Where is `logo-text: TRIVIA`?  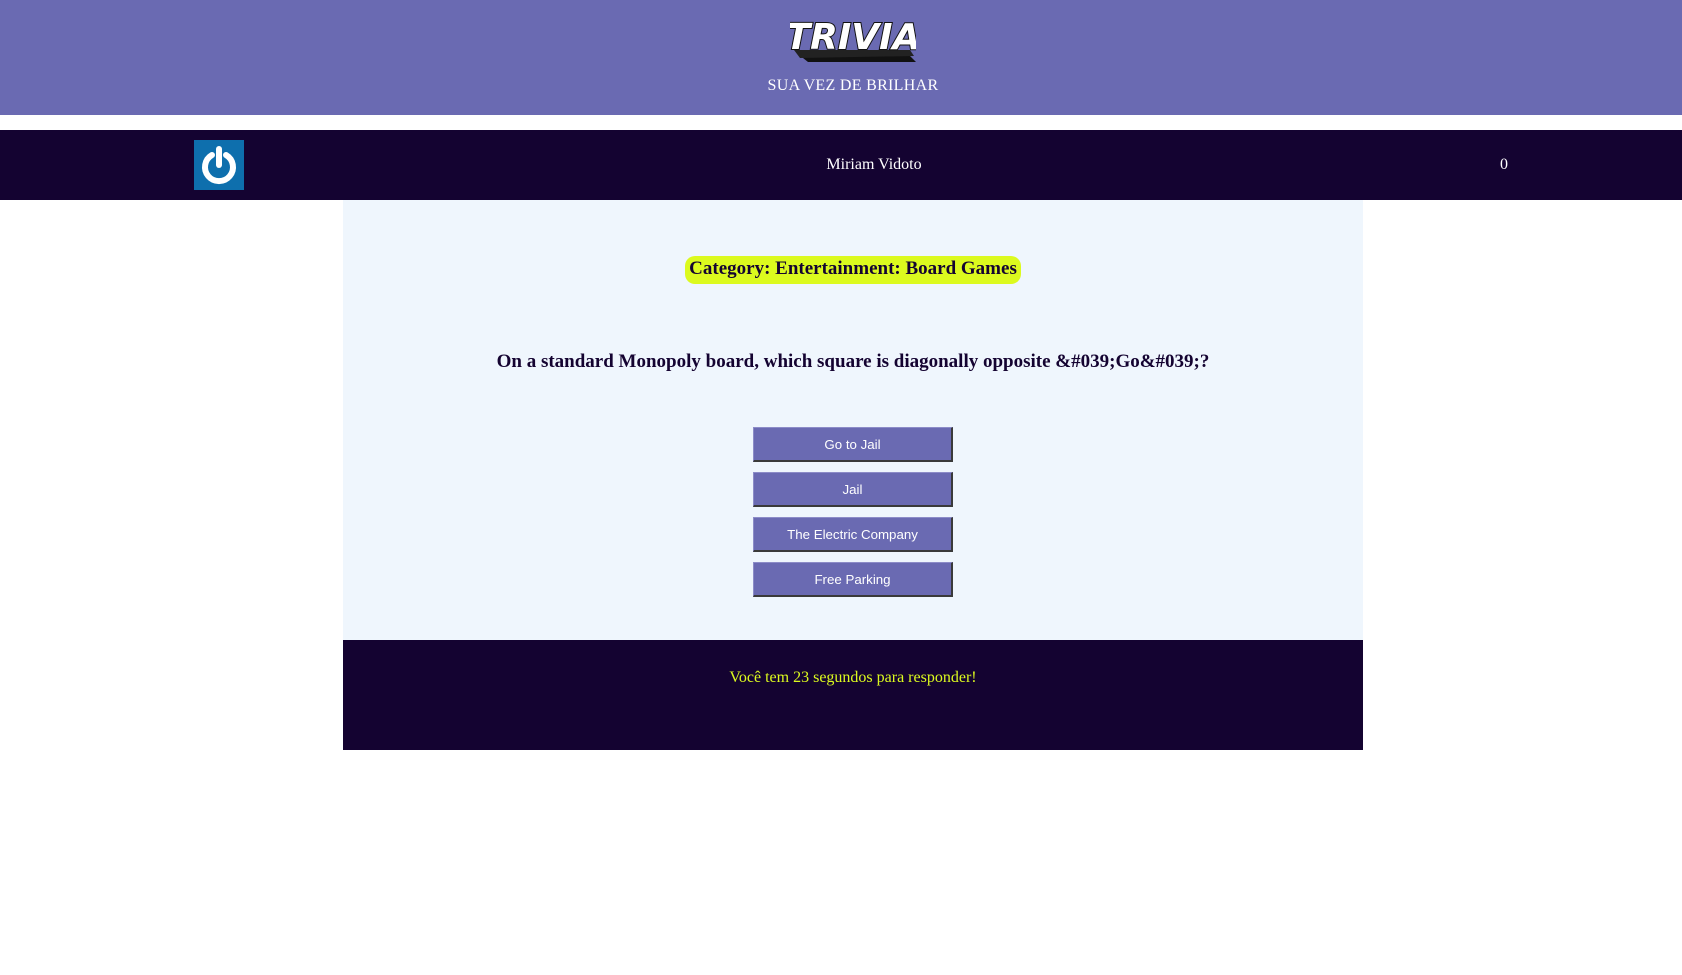
logo-text: TRIVIA is located at coordinates (853, 37).